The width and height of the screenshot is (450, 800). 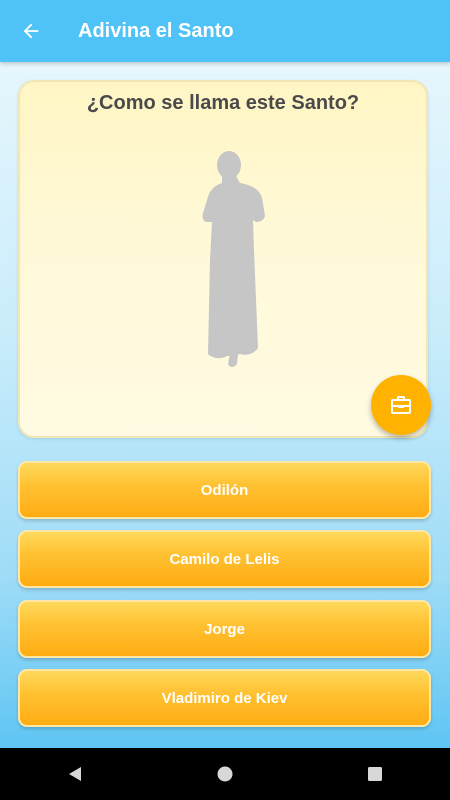 I want to click on back-triangle-icon, so click(x=75, y=774).